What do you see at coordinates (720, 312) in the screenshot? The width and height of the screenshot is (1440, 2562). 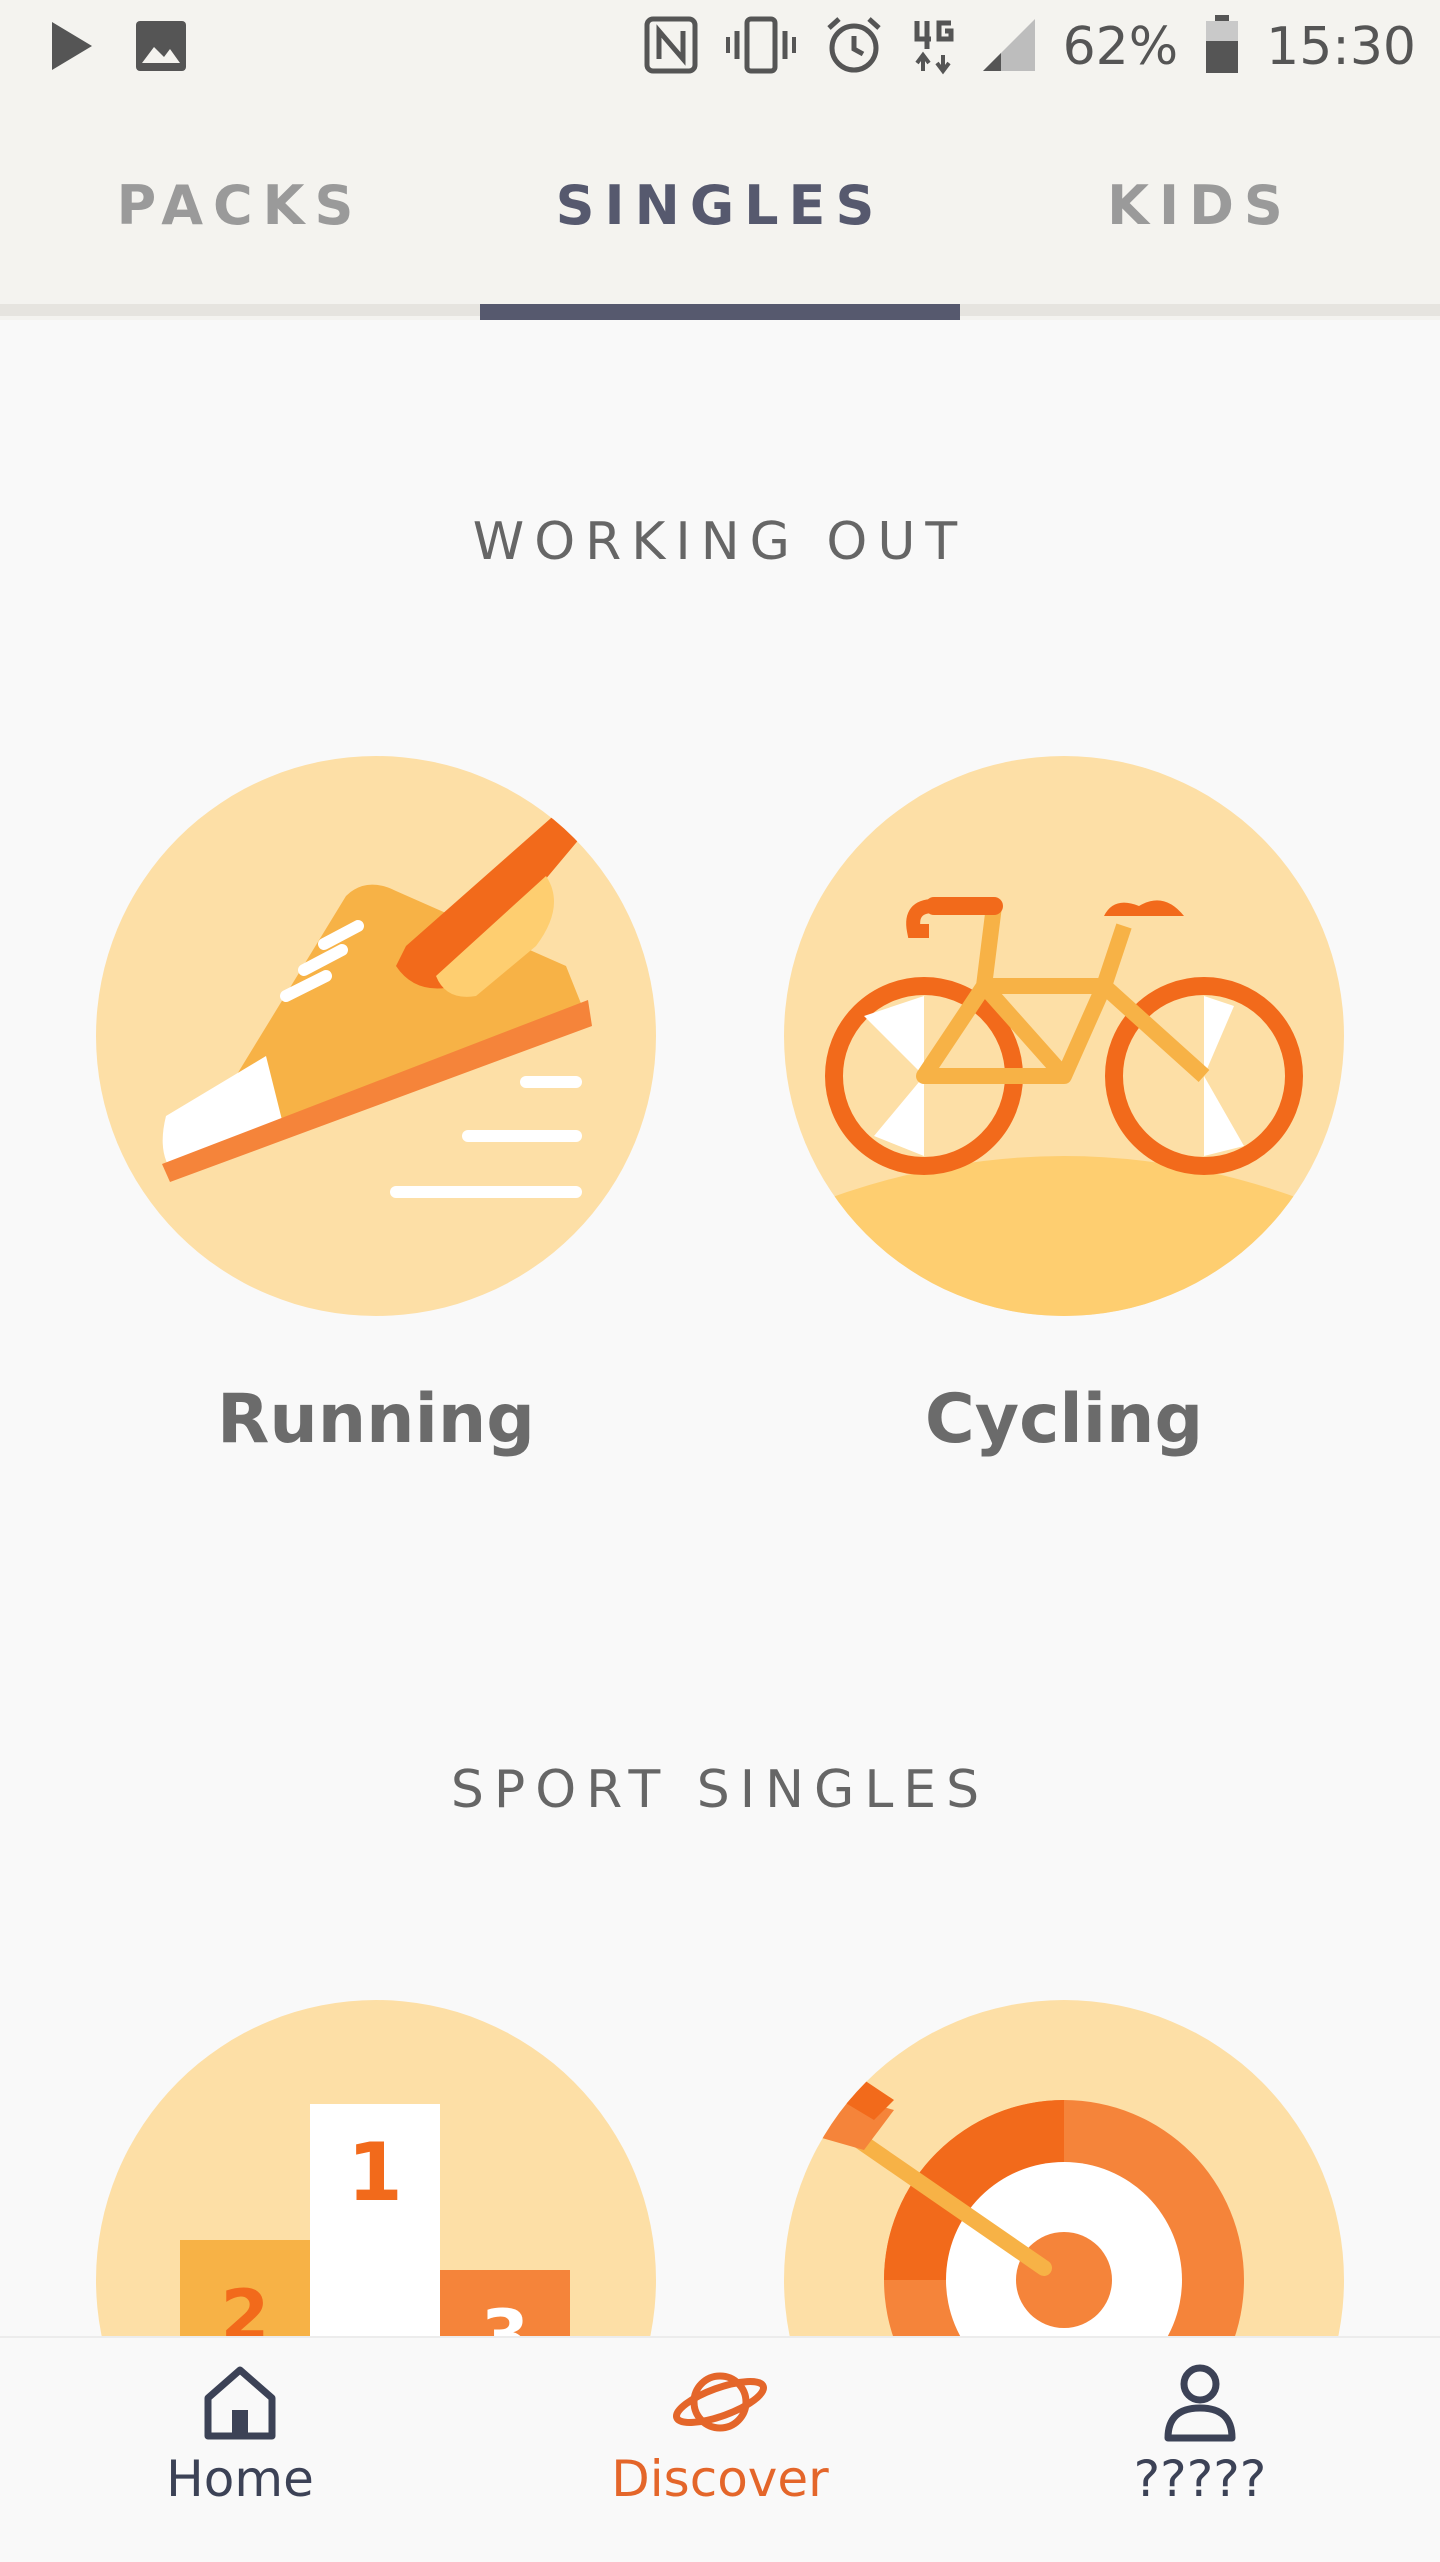 I see `tab-active-indicator` at bounding box center [720, 312].